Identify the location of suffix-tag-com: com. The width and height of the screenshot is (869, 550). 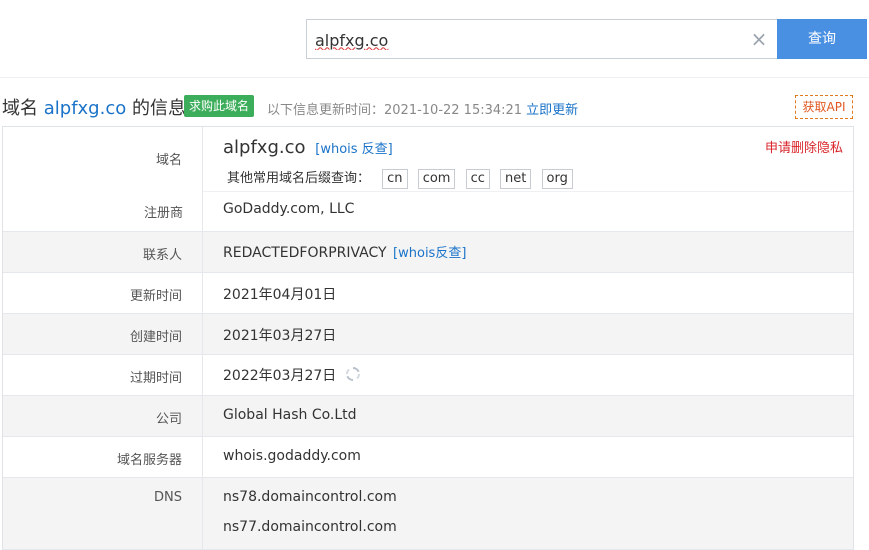
(436, 179).